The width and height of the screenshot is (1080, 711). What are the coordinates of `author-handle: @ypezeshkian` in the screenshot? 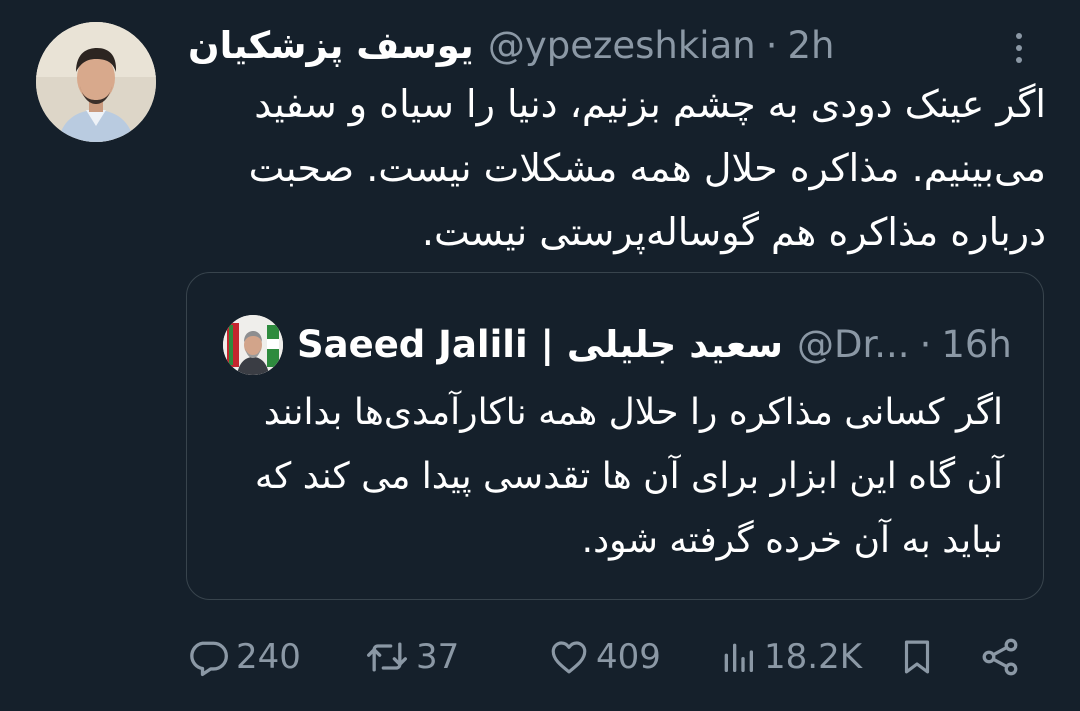 It's located at (622, 46).